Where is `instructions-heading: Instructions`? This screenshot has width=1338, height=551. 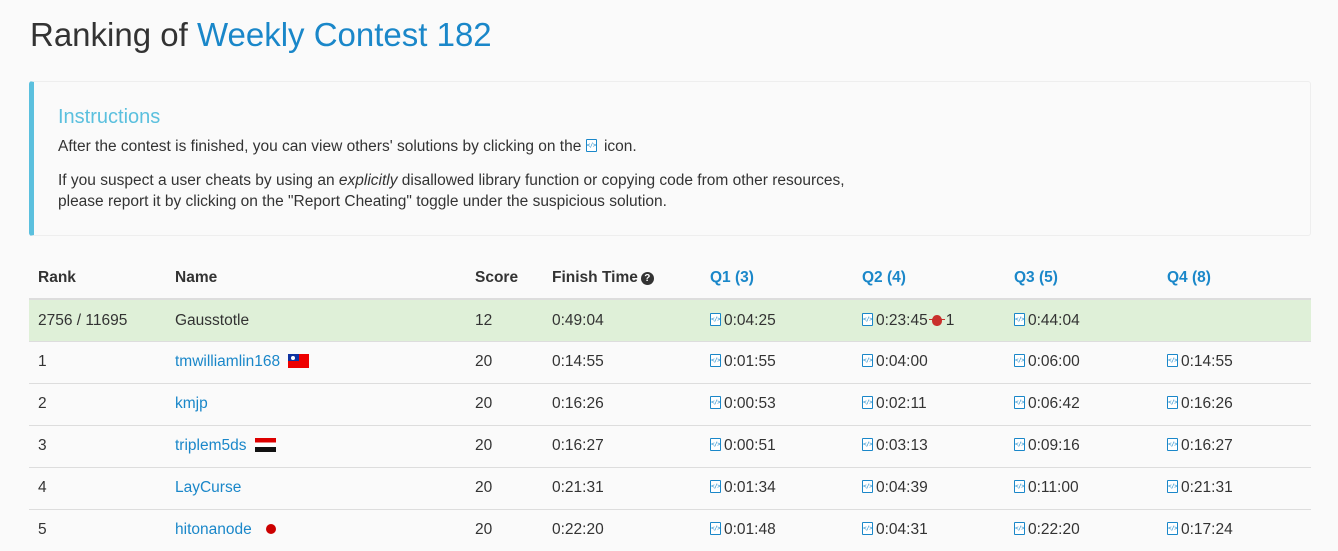 instructions-heading: Instructions is located at coordinates (109, 117).